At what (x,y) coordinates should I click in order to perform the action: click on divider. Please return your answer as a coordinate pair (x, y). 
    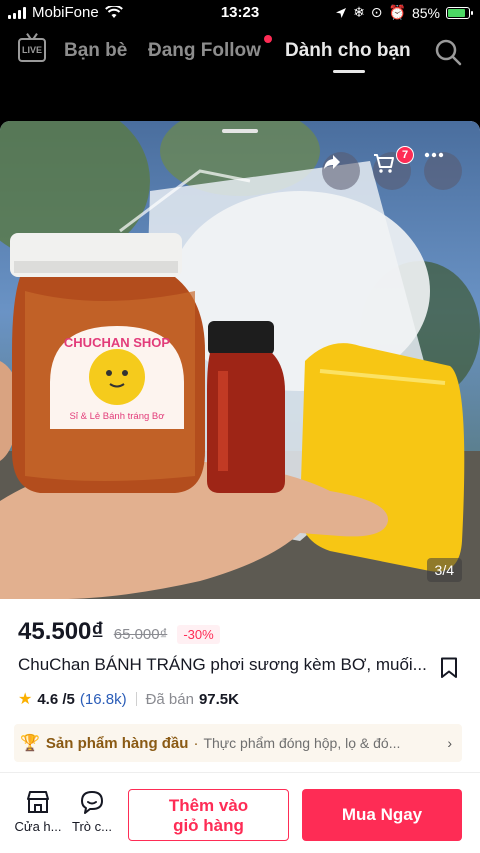
    Looking at the image, I should click on (136, 699).